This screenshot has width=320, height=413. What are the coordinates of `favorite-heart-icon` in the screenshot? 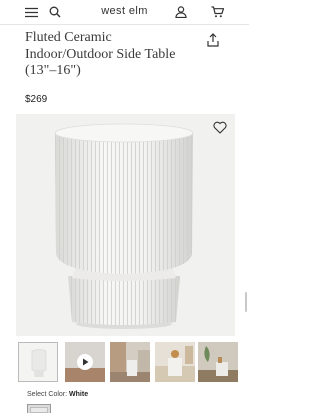 It's located at (221, 128).